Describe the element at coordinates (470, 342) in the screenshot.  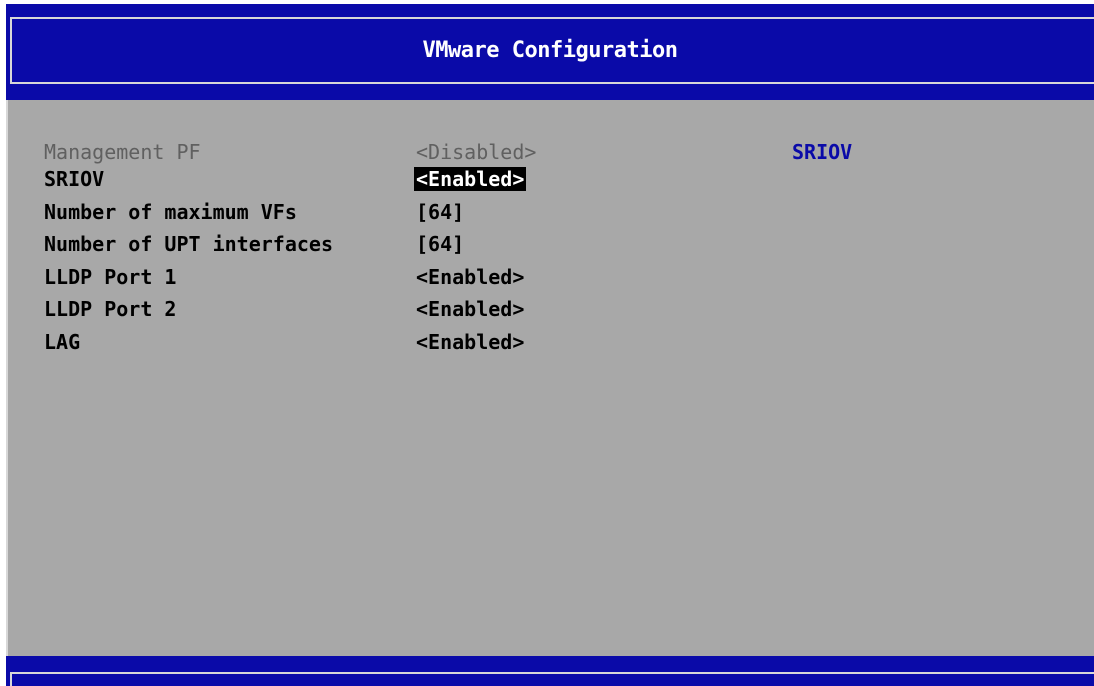
I see `setting-value-lag: <Enabled>` at that location.